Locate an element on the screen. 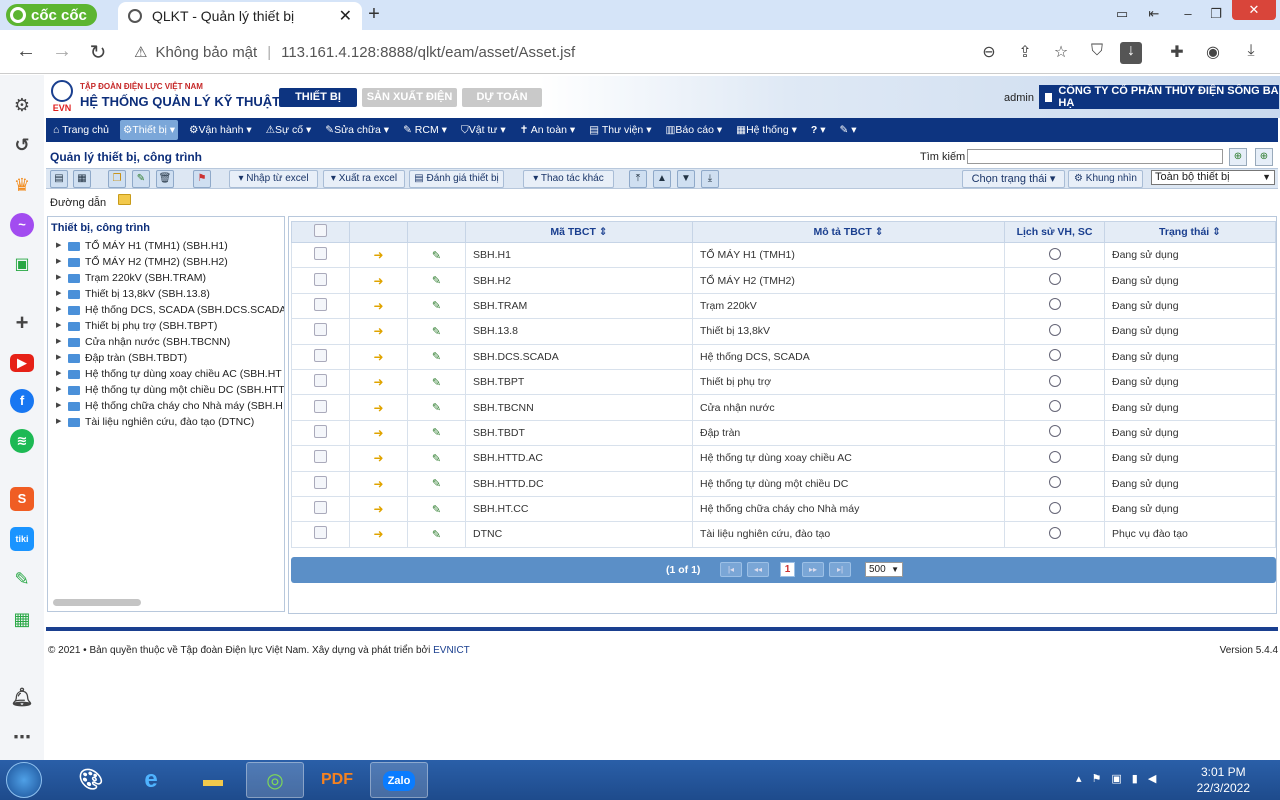 The height and width of the screenshot is (800, 1280). tree-node: ▶ Thiết bị 13,8kV (SBH.13.8) is located at coordinates (133, 294).